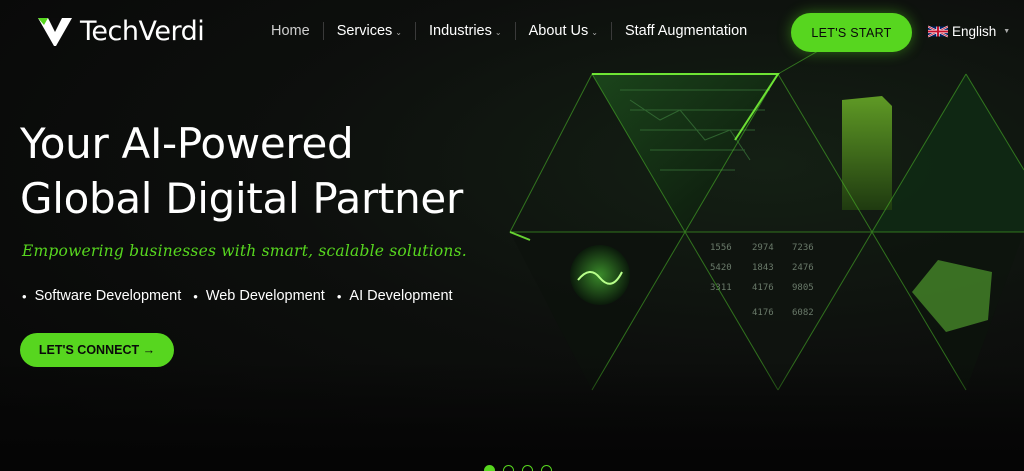 The width and height of the screenshot is (1024, 471). What do you see at coordinates (803, 268) in the screenshot?
I see `svg-text: 2476` at bounding box center [803, 268].